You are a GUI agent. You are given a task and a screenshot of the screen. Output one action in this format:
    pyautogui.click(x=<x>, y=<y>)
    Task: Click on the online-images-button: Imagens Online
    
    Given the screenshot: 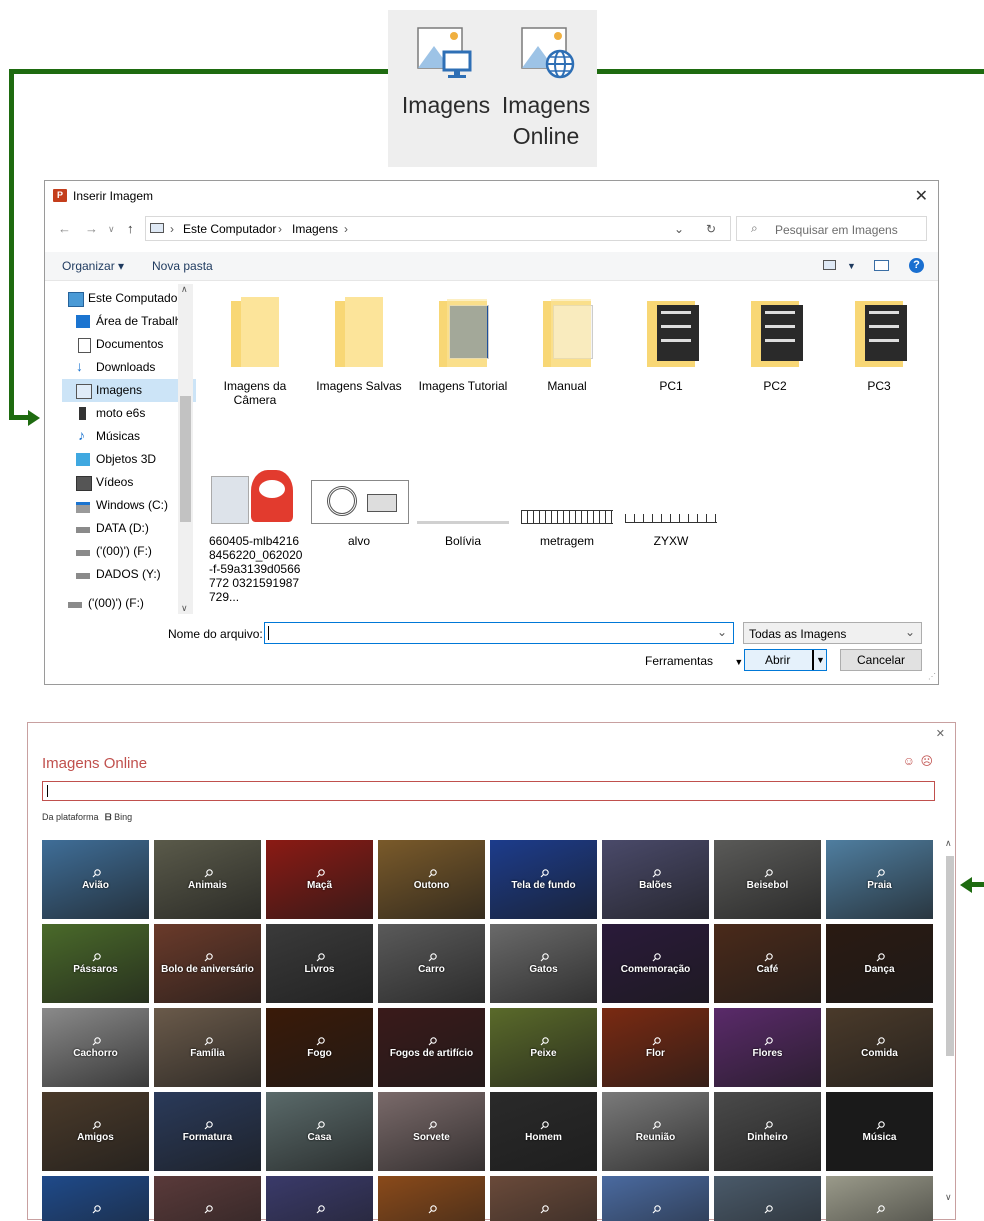 What is the action you would take?
    pyautogui.click(x=546, y=87)
    